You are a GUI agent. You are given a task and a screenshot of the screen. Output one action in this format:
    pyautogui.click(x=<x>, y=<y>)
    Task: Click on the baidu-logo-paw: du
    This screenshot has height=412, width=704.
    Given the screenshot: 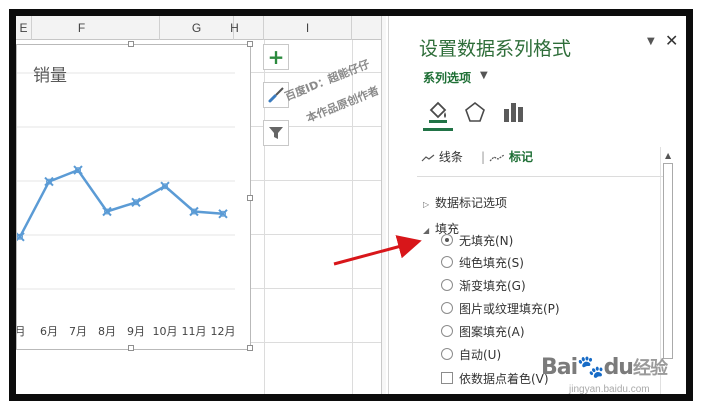 What is the action you would take?
    pyautogui.click(x=618, y=367)
    